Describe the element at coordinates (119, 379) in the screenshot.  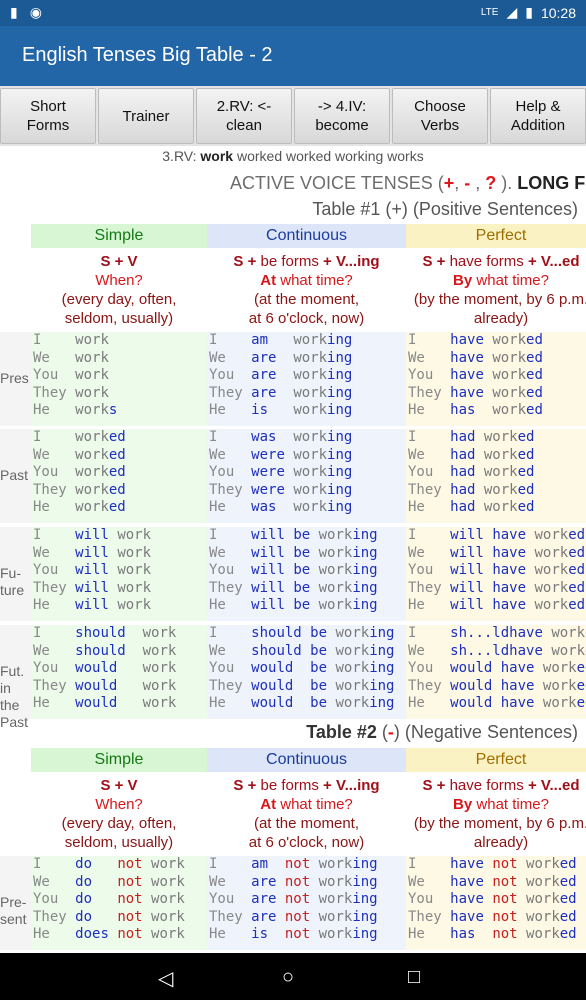
I see `simple-block-0: I work We work You work They work He works` at that location.